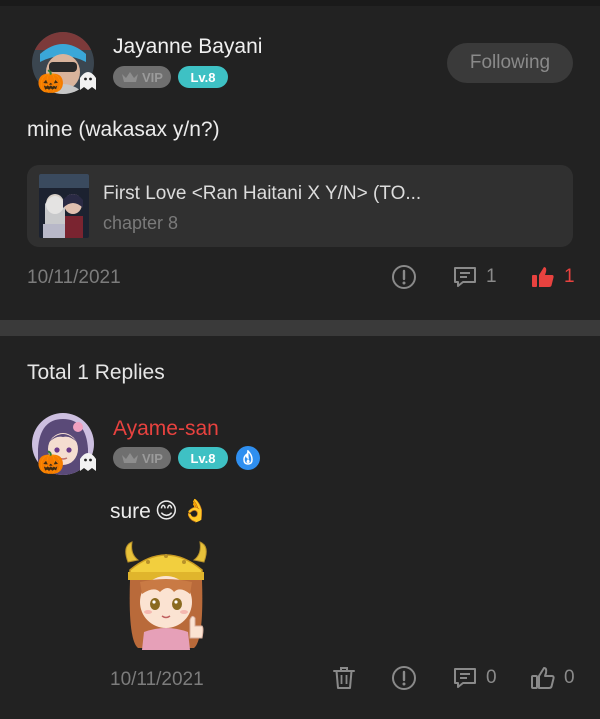  I want to click on comment-button: 0, so click(474, 678).